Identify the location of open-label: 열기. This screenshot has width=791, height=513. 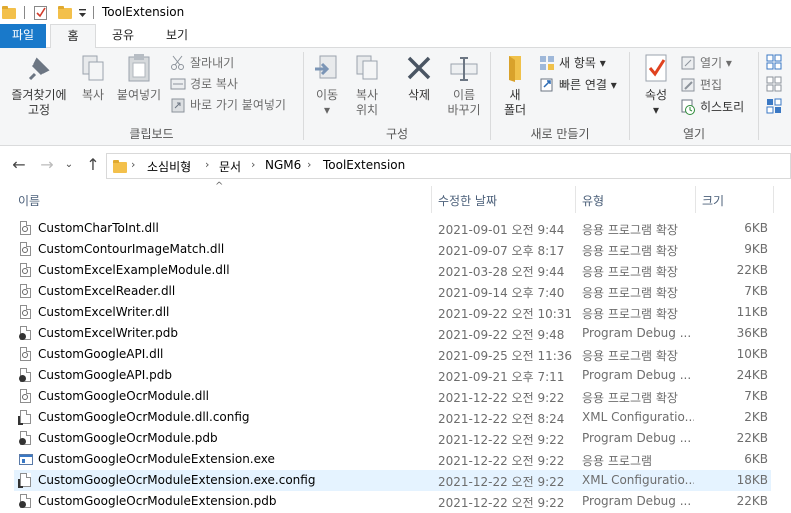
(711, 63).